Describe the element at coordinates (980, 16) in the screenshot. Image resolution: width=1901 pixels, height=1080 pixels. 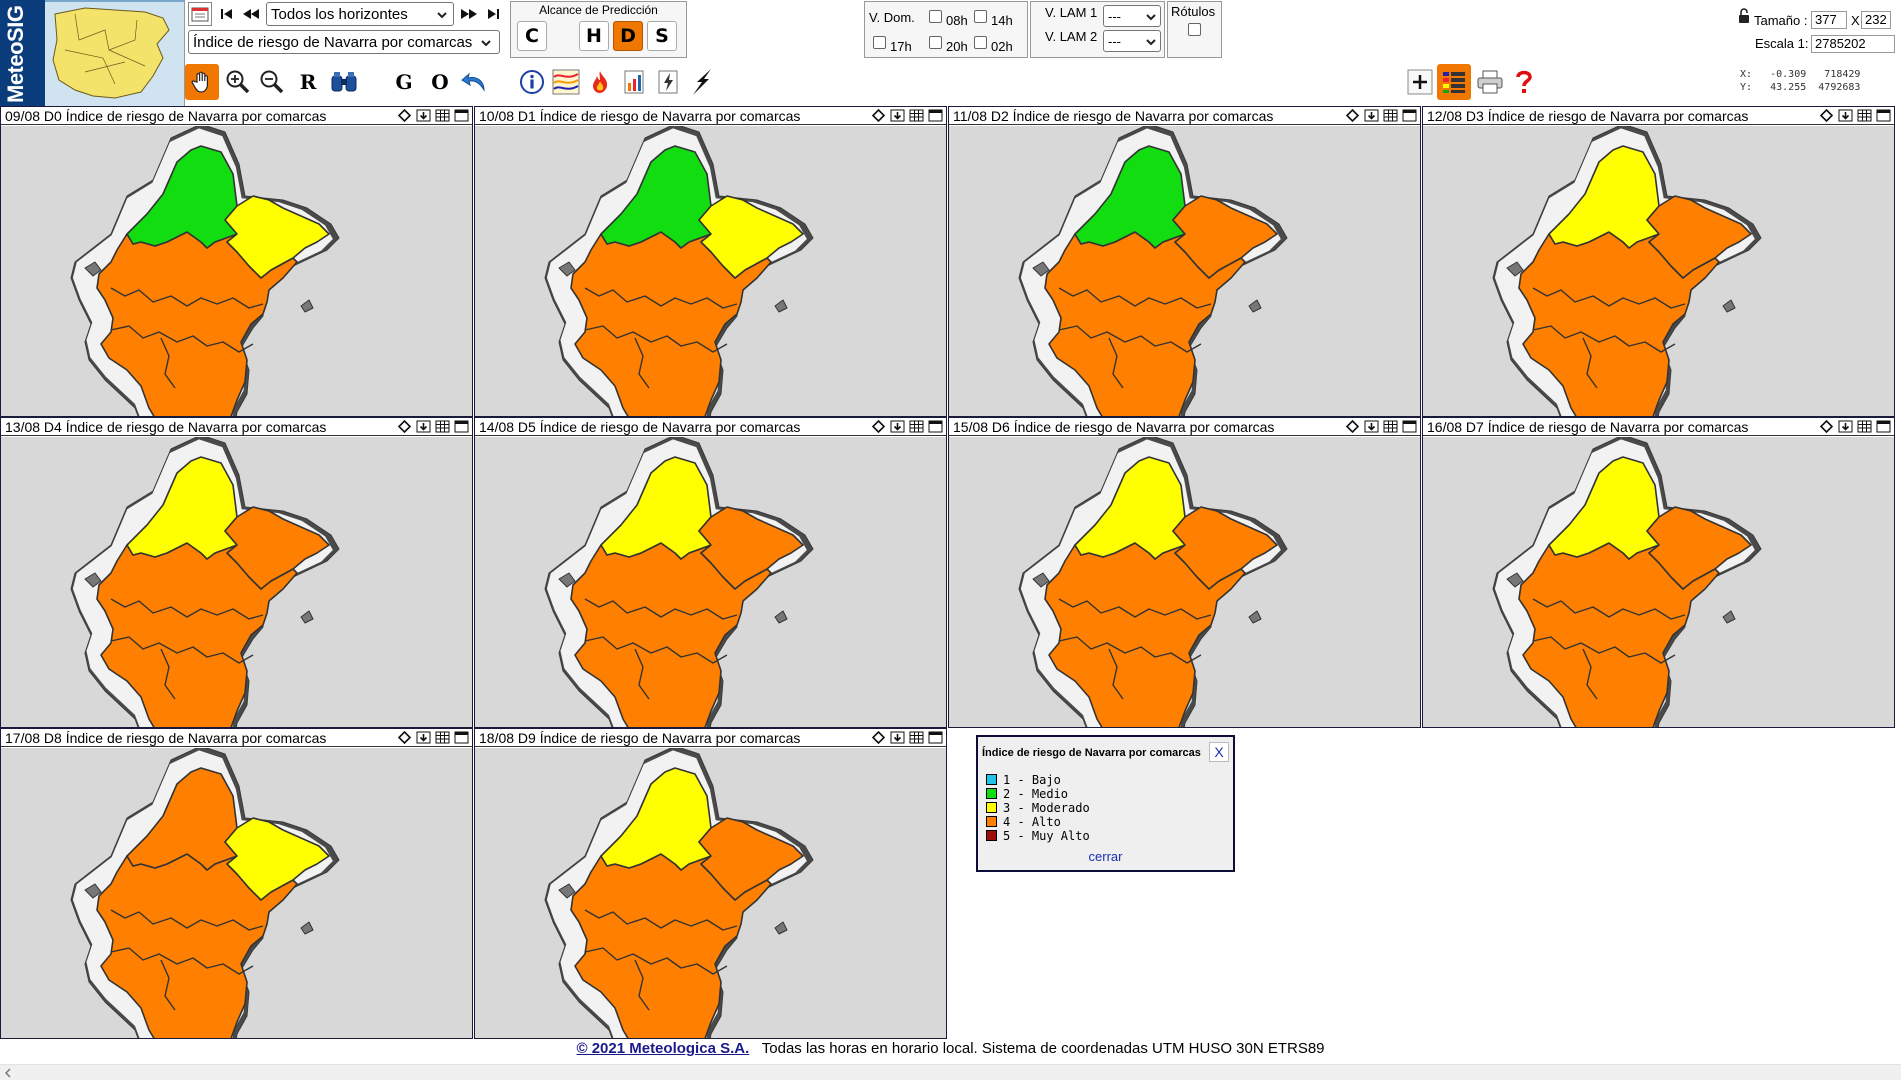
I see `hour-14-checkbox` at that location.